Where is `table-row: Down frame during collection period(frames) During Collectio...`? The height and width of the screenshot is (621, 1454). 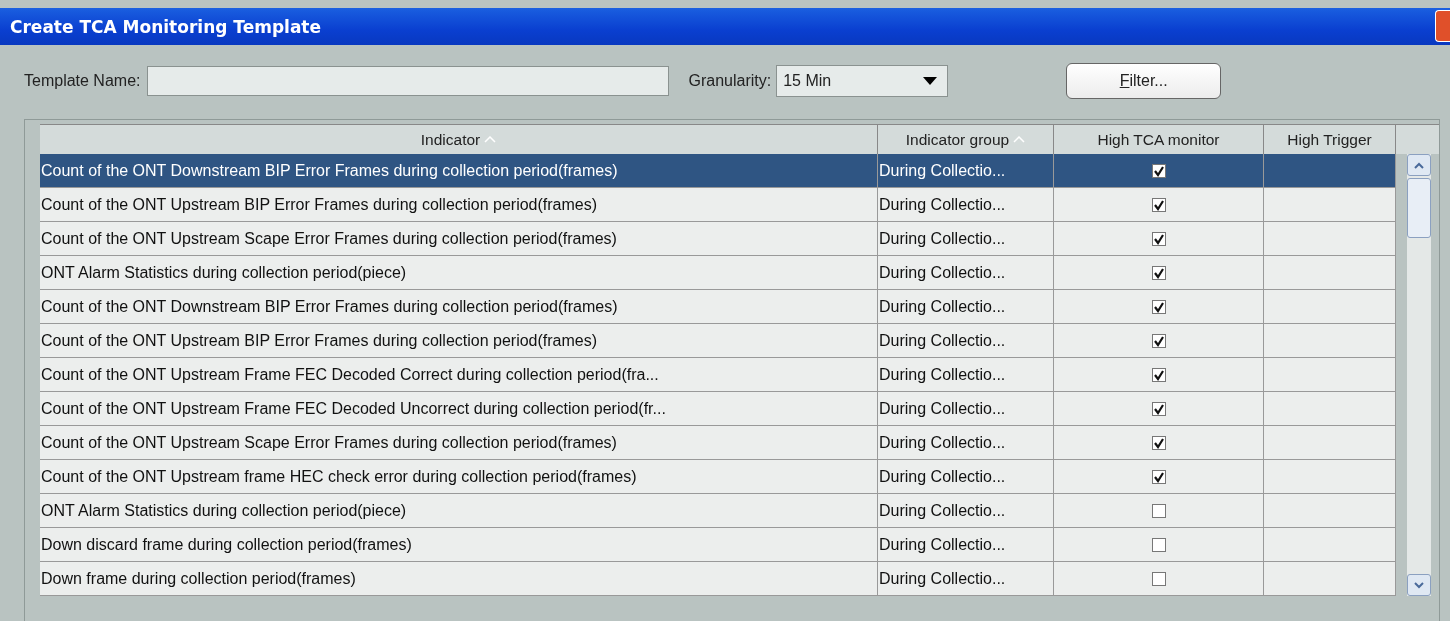 table-row: Down frame during collection period(frames) During Collectio... is located at coordinates (718, 579).